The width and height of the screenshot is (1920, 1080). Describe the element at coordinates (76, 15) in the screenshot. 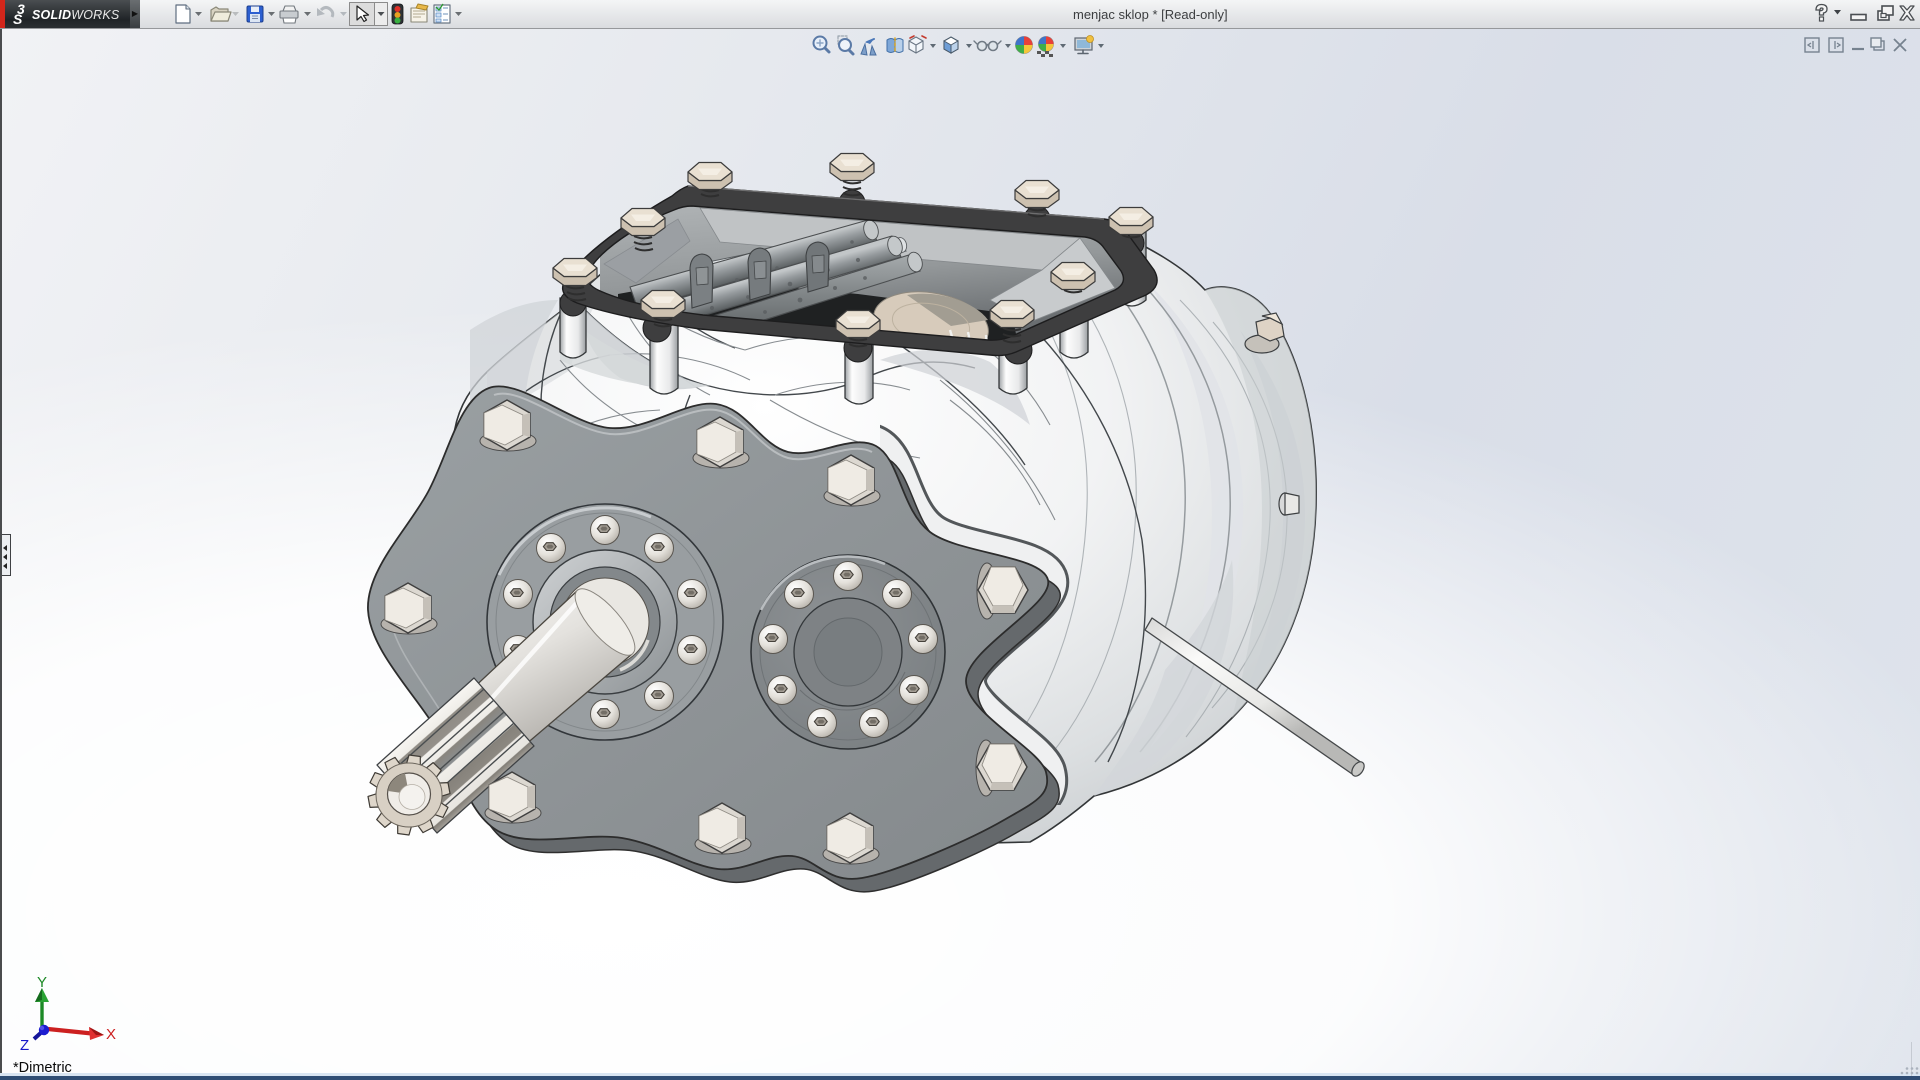

I see `svg-text: SOLIDWORKS` at that location.